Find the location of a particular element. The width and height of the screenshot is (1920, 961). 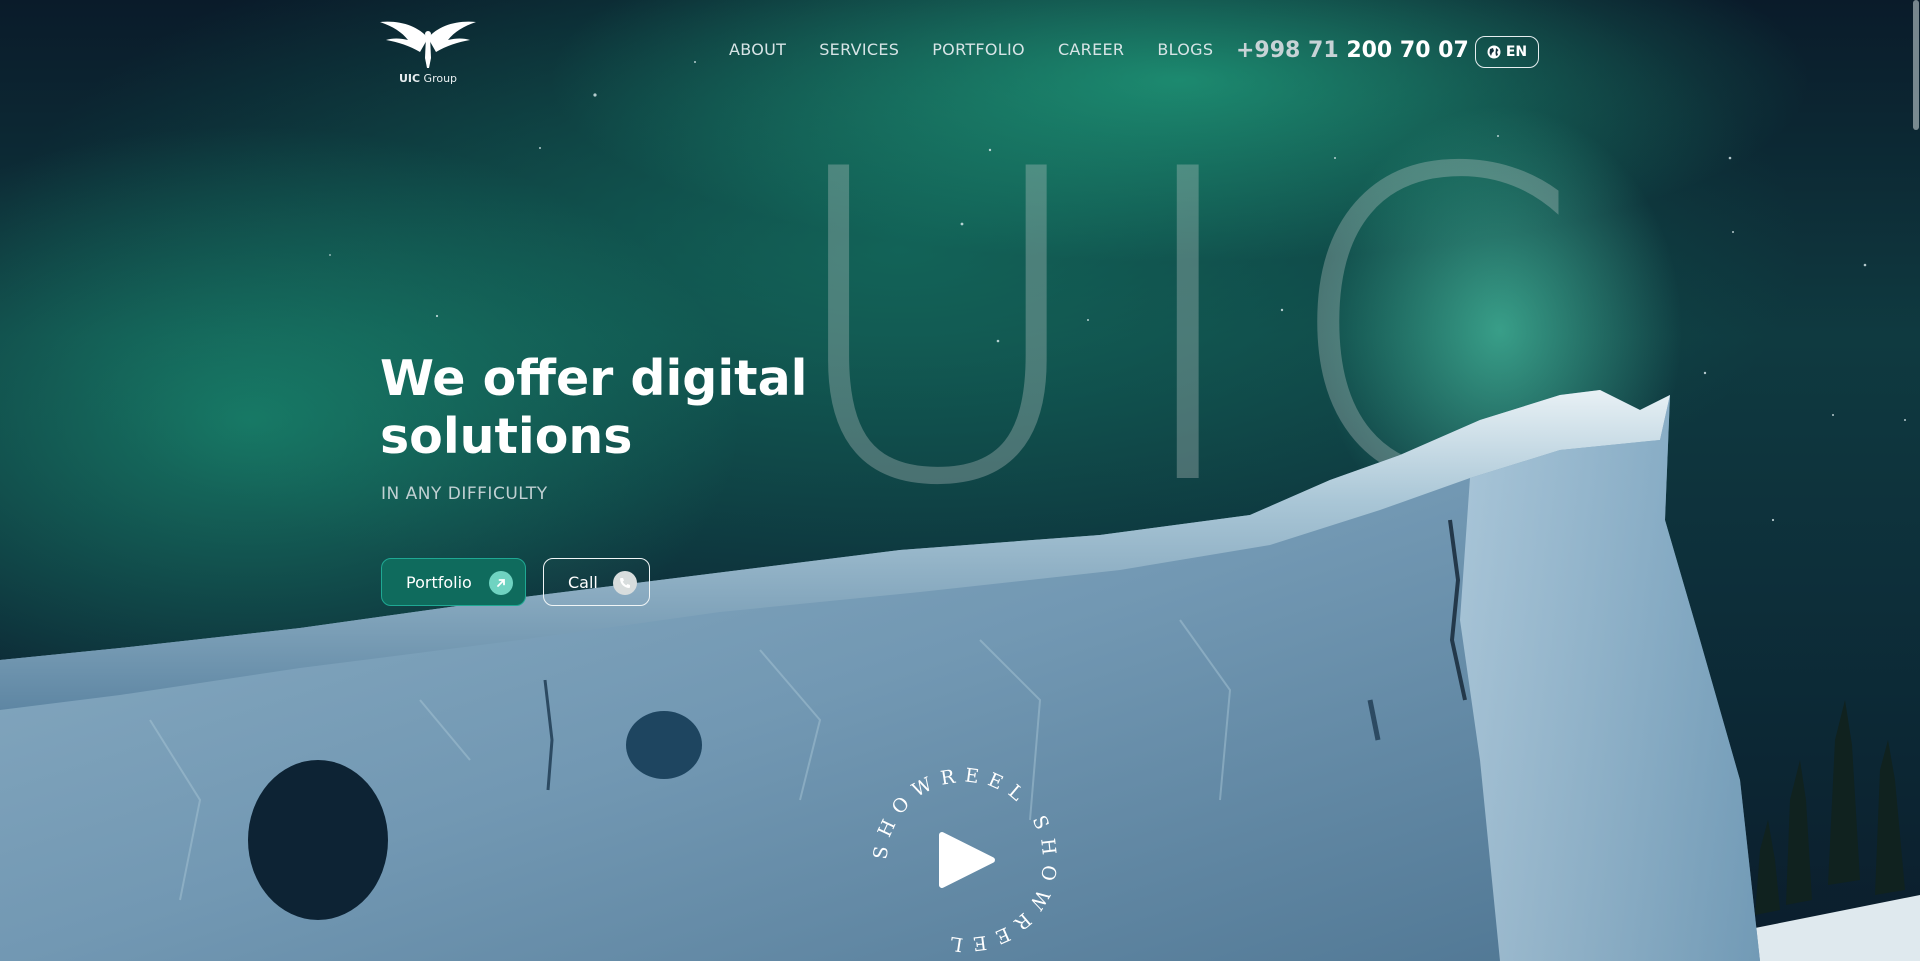

nav-portfolio: PORTFOLIO is located at coordinates (978, 49).